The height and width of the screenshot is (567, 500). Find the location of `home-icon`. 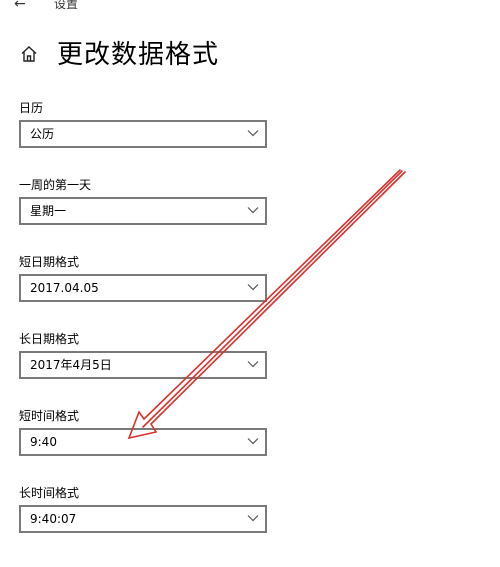

home-icon is located at coordinates (29, 54).